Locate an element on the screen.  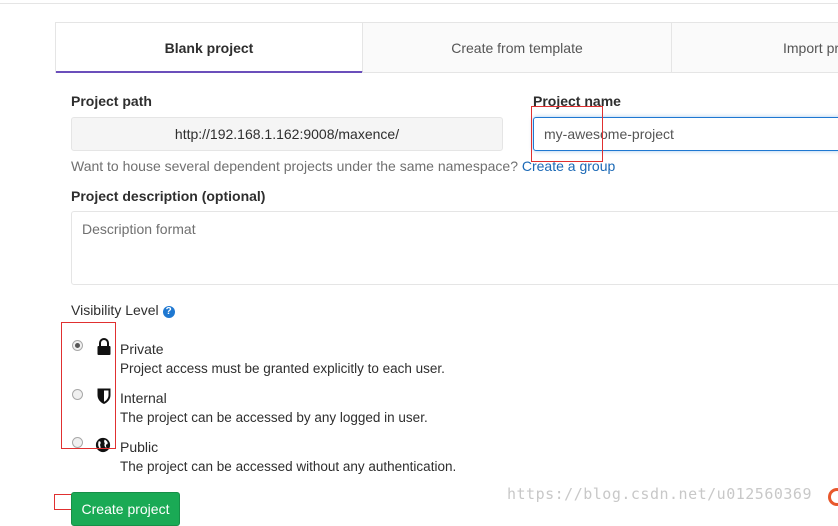
visibility-level-label: Visibility Level? is located at coordinates (123, 310).